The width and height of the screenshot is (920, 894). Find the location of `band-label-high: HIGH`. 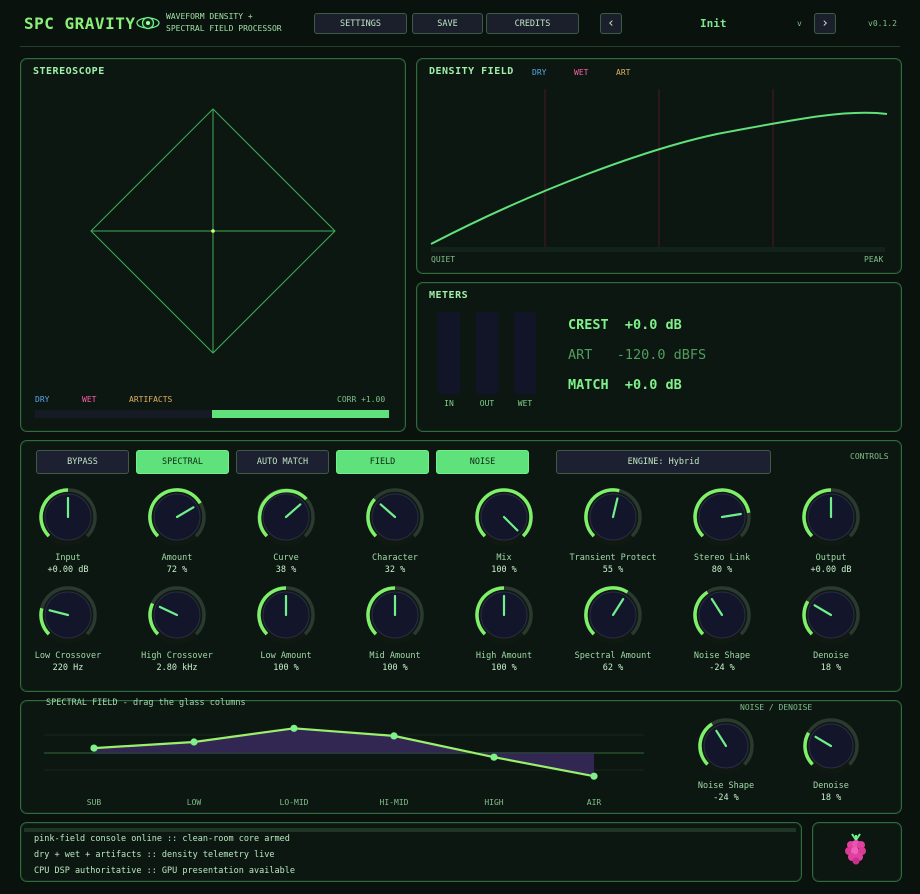

band-label-high: HIGH is located at coordinates (494, 802).